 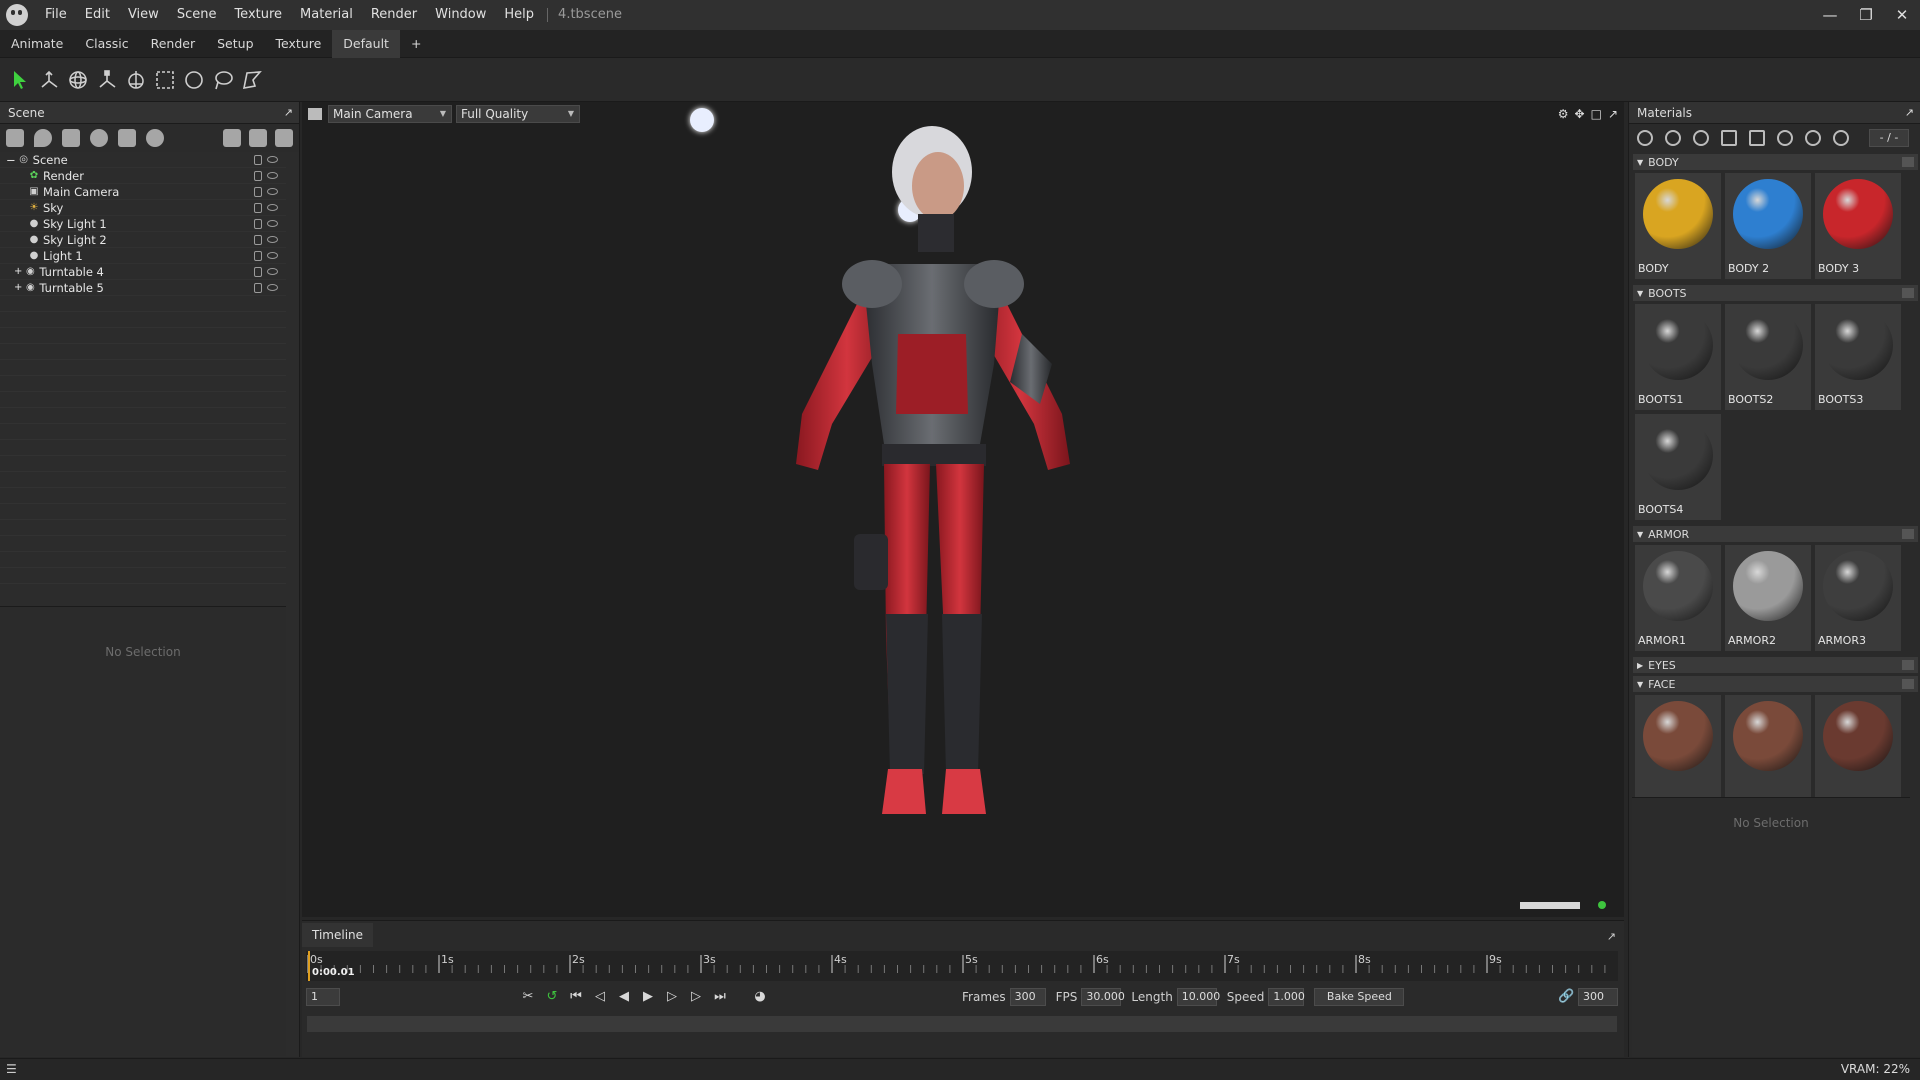 I want to click on tree-row: ● Sky Light 1, so click(x=143, y=224).